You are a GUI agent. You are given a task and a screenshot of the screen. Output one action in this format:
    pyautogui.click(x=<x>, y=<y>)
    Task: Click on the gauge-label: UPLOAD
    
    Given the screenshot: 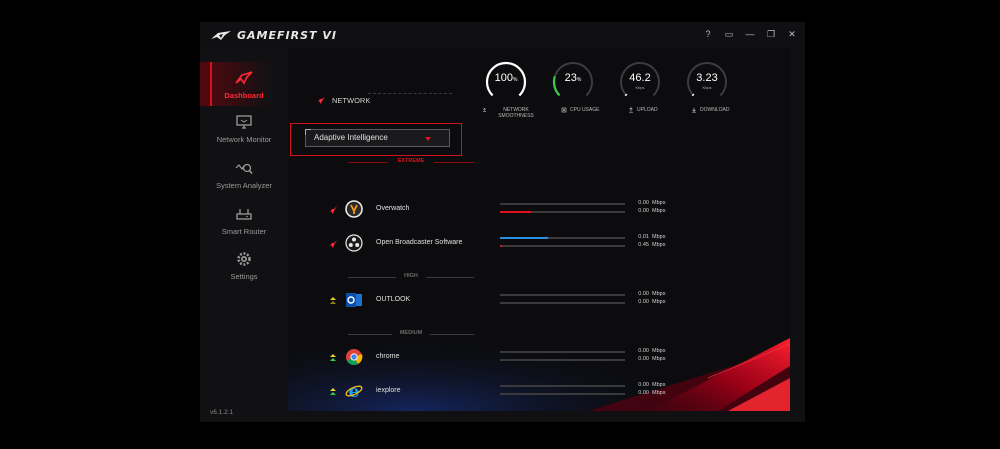 What is the action you would take?
    pyautogui.click(x=658, y=110)
    